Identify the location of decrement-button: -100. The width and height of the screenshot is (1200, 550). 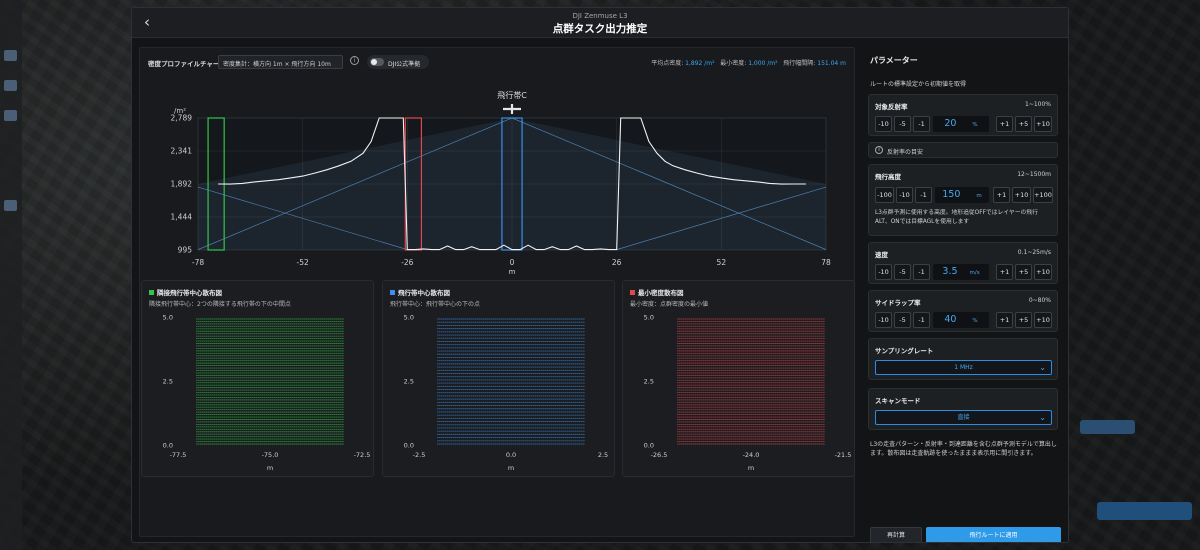
(884, 195).